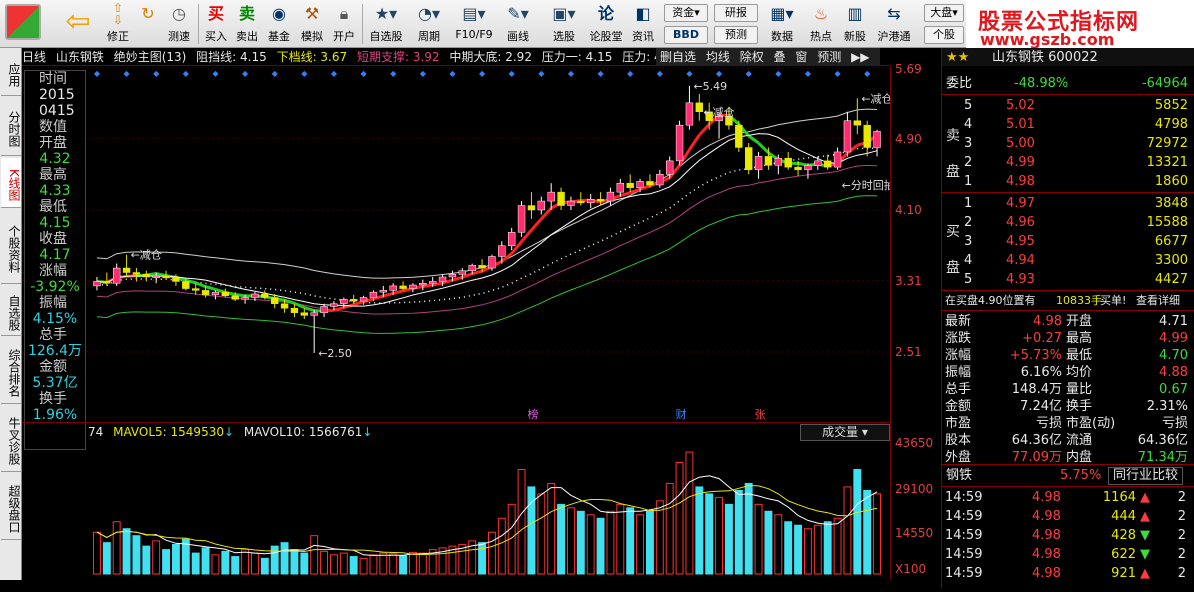 This screenshot has width=1194, height=592. I want to click on yuce-button: 预测, so click(736, 35).